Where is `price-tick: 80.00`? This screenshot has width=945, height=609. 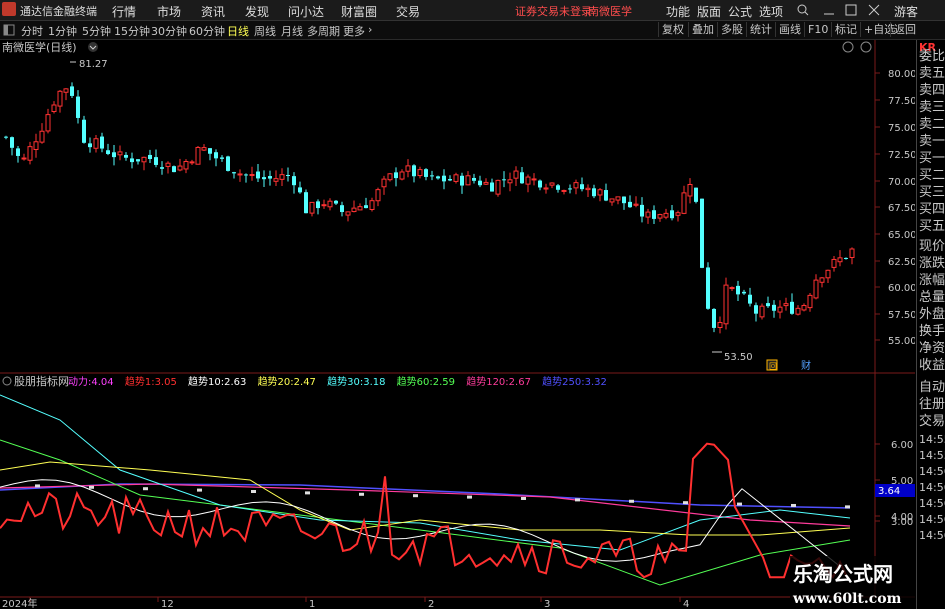
price-tick: 80.00 is located at coordinates (901, 74).